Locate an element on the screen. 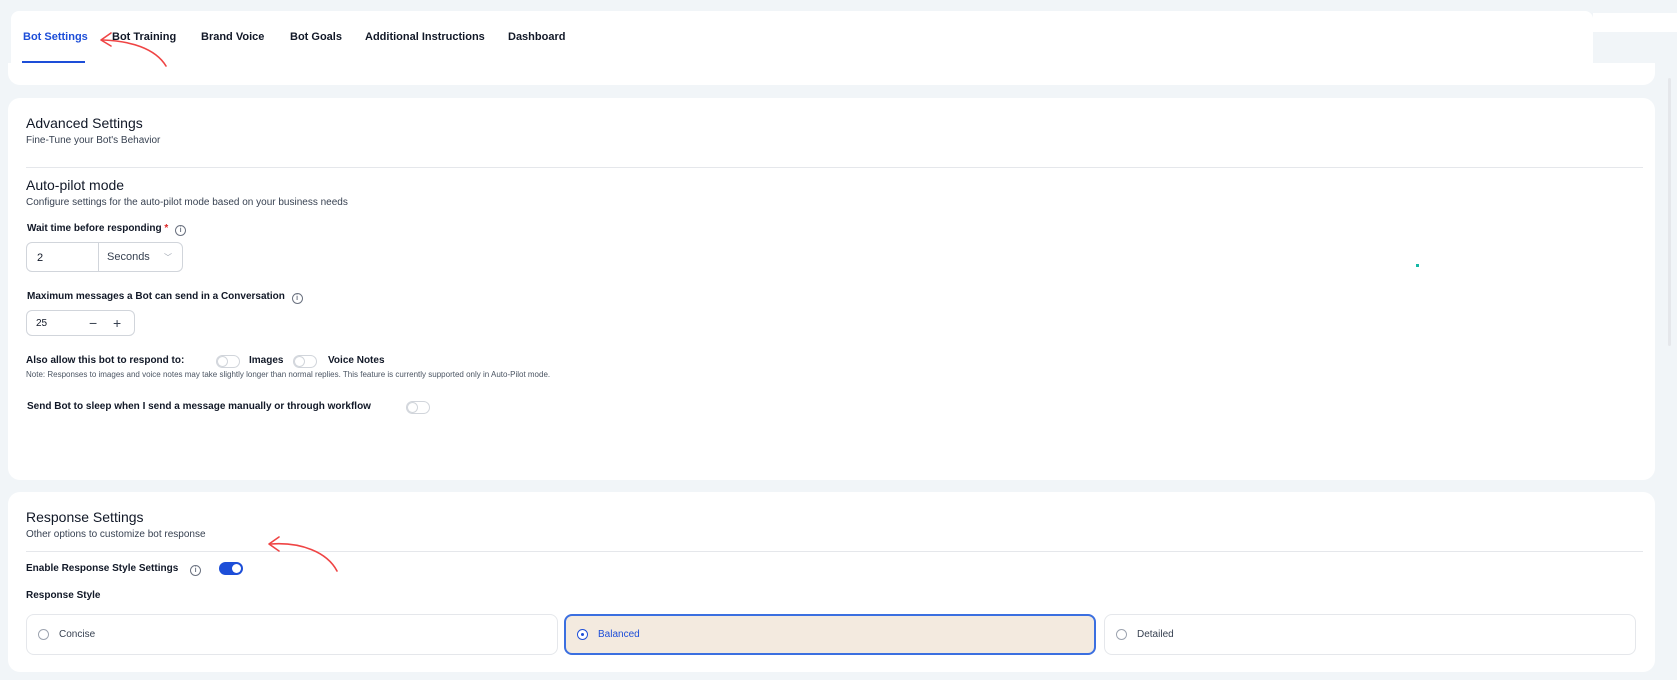  response-settings-title: Response Settings is located at coordinates (85, 517).